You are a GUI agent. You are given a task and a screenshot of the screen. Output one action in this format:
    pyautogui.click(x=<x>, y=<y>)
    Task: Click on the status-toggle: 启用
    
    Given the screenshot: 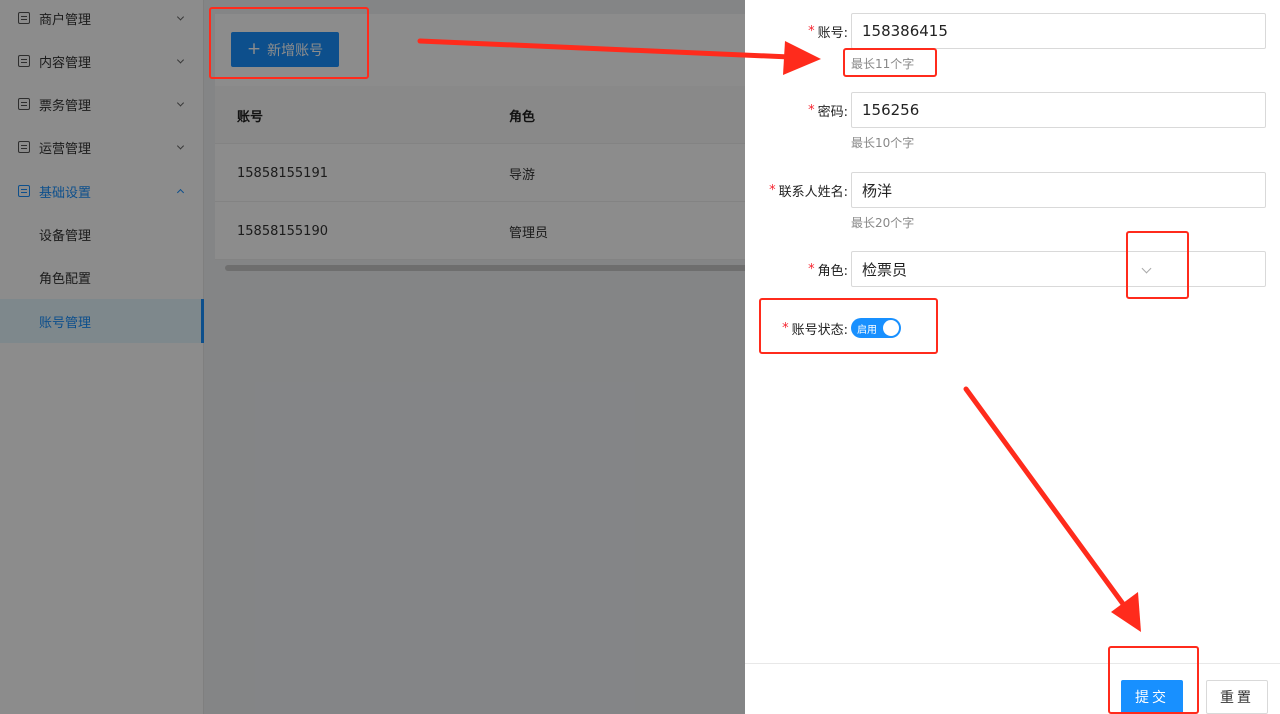 What is the action you would take?
    pyautogui.click(x=876, y=328)
    